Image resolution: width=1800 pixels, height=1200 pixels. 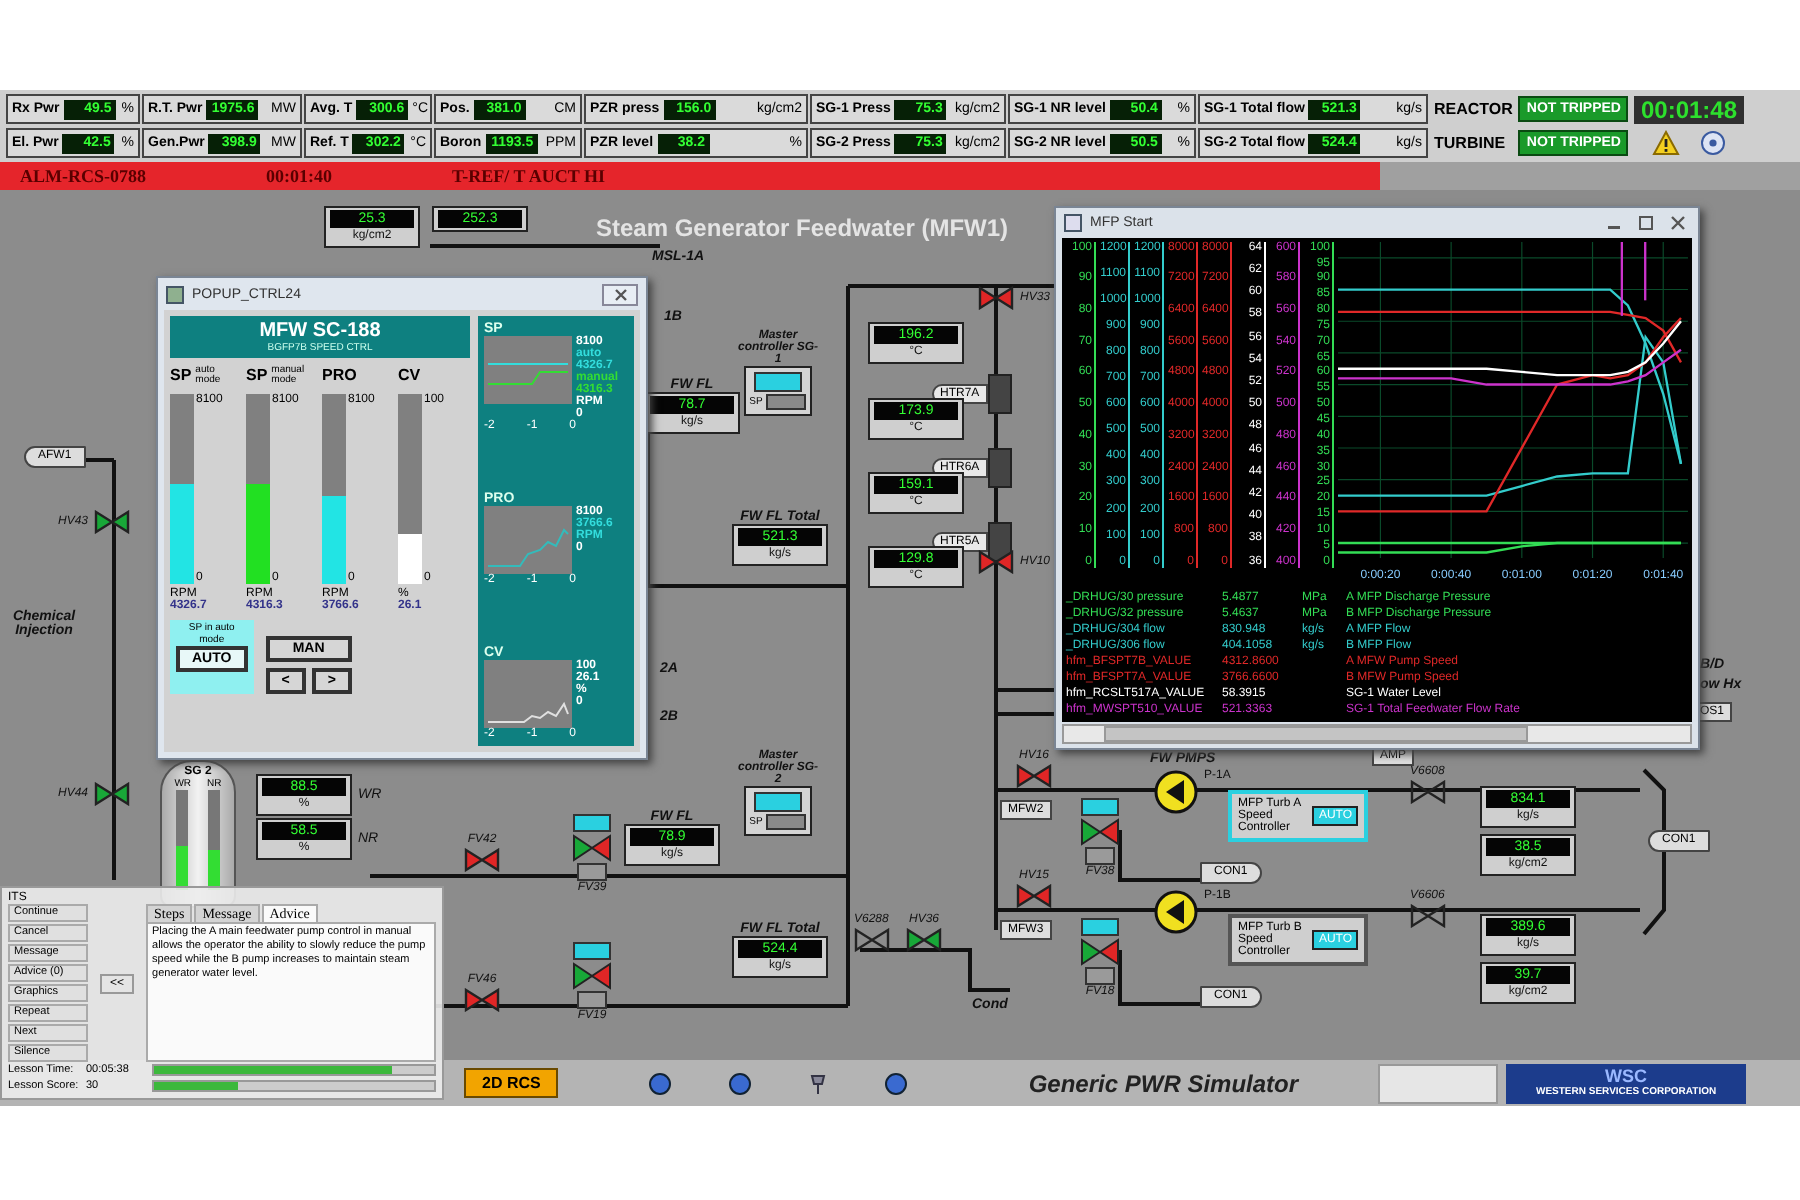 What do you see at coordinates (1626, 1077) in the screenshot?
I see `logo-mark: WSC` at bounding box center [1626, 1077].